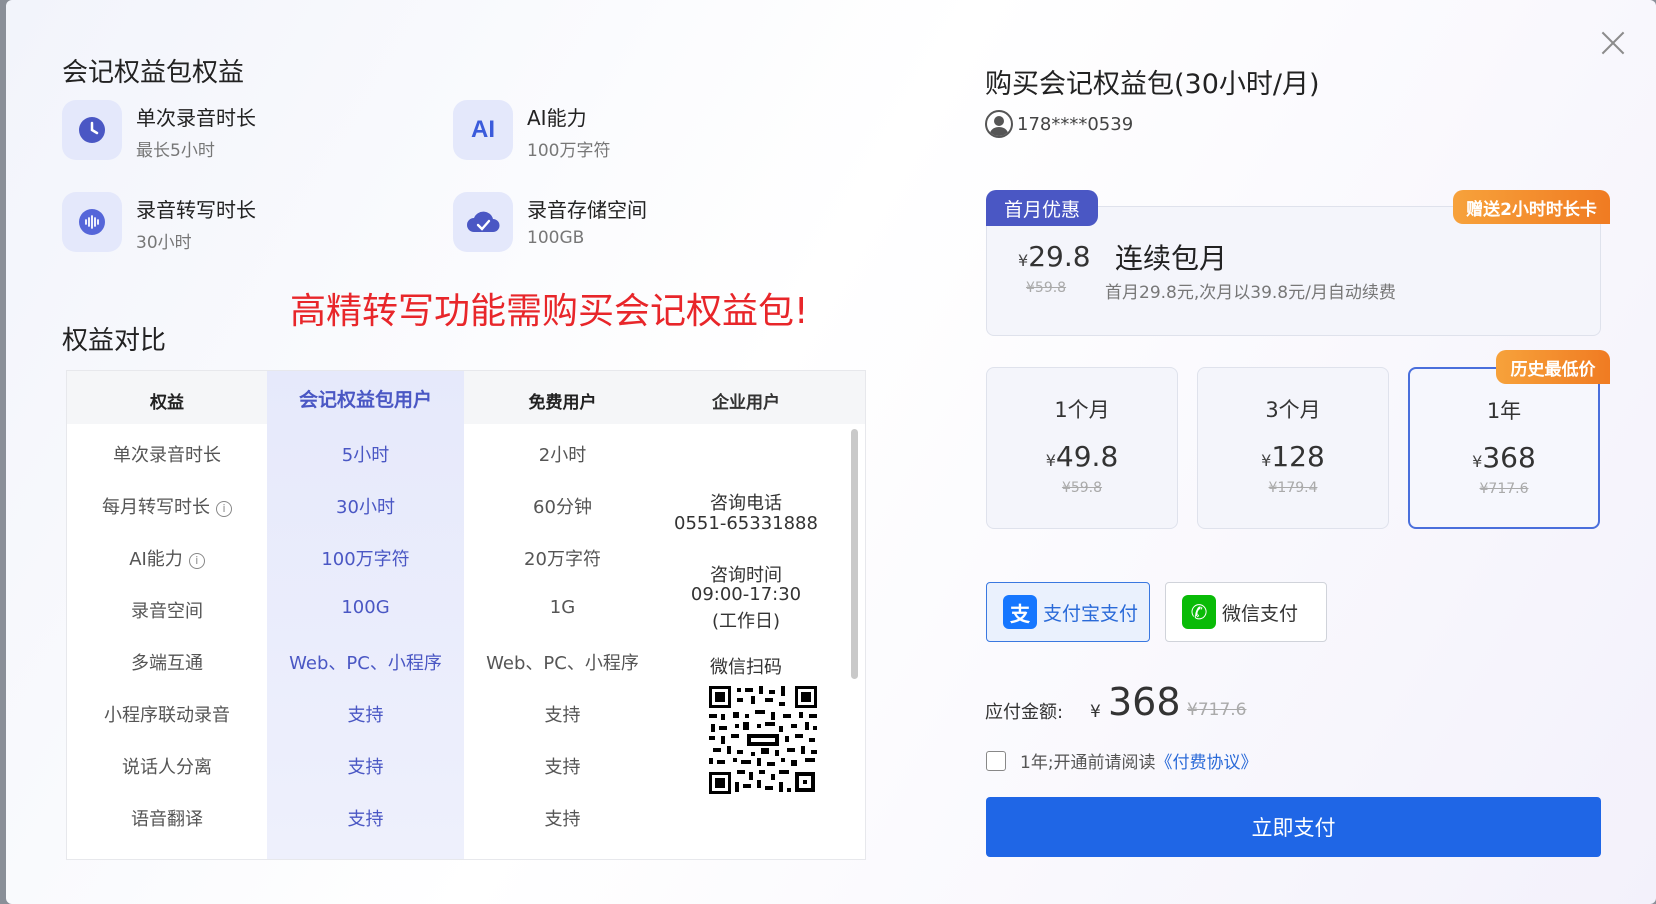 The height and width of the screenshot is (904, 1656). What do you see at coordinates (1020, 612) in the screenshot?
I see `alipay-icon: 支` at bounding box center [1020, 612].